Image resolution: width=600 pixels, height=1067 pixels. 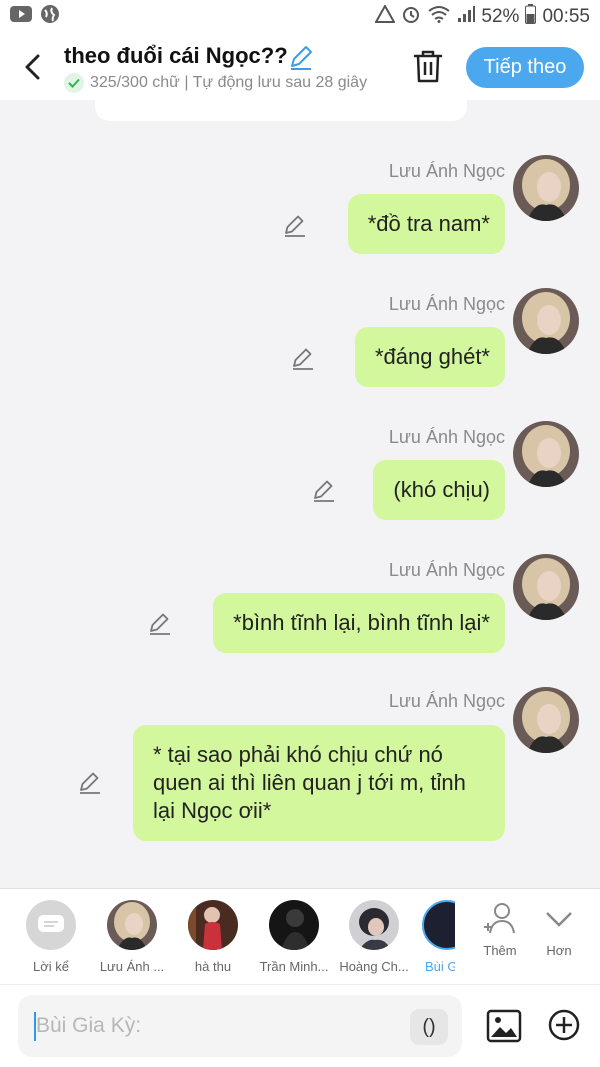 I want to click on message-bubble: (khó chịu), so click(x=439, y=490).